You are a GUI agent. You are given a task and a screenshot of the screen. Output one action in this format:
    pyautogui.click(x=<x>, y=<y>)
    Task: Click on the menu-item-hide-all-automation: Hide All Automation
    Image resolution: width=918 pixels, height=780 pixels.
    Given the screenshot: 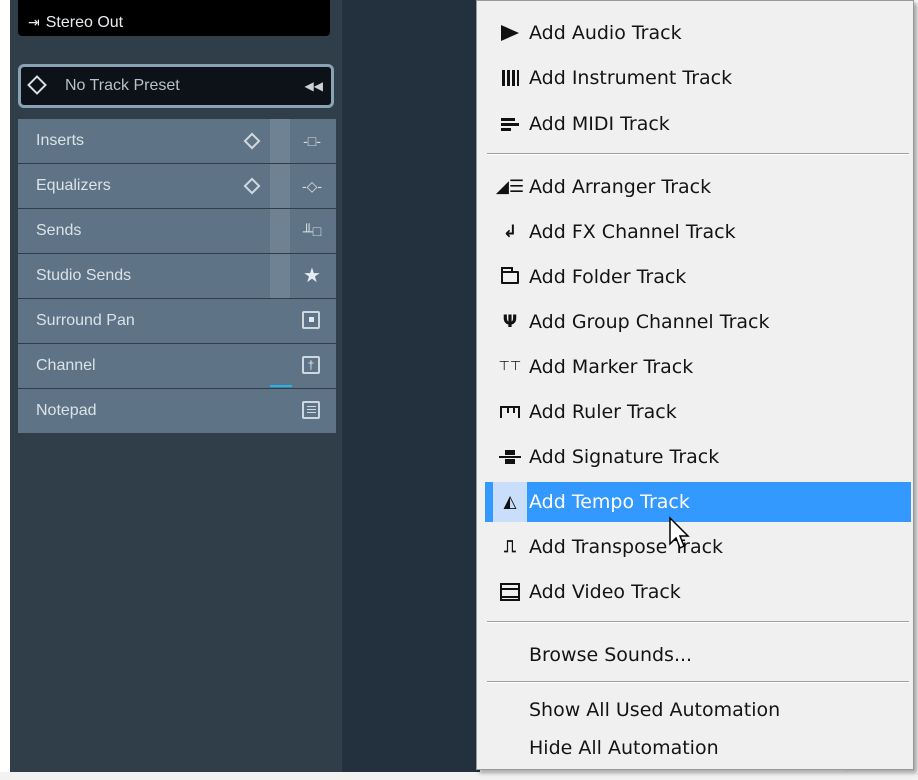 What is the action you would take?
    pyautogui.click(x=698, y=748)
    